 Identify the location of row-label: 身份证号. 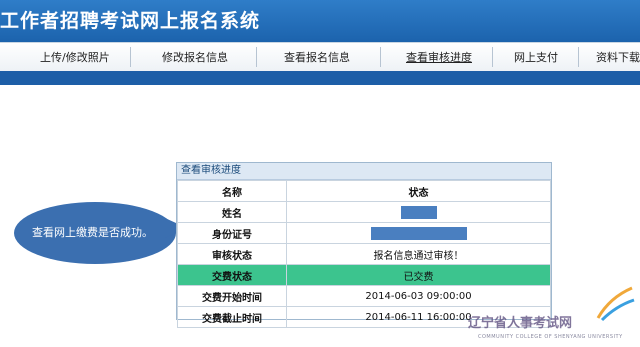
(232, 233).